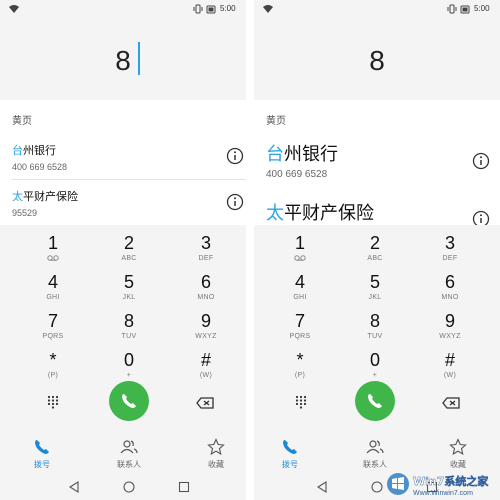 Image resolution: width=500 pixels, height=500 pixels. I want to click on search-results: 黄页 台州银行 400 669 6528 太平财产保险 95529, so click(123, 162).